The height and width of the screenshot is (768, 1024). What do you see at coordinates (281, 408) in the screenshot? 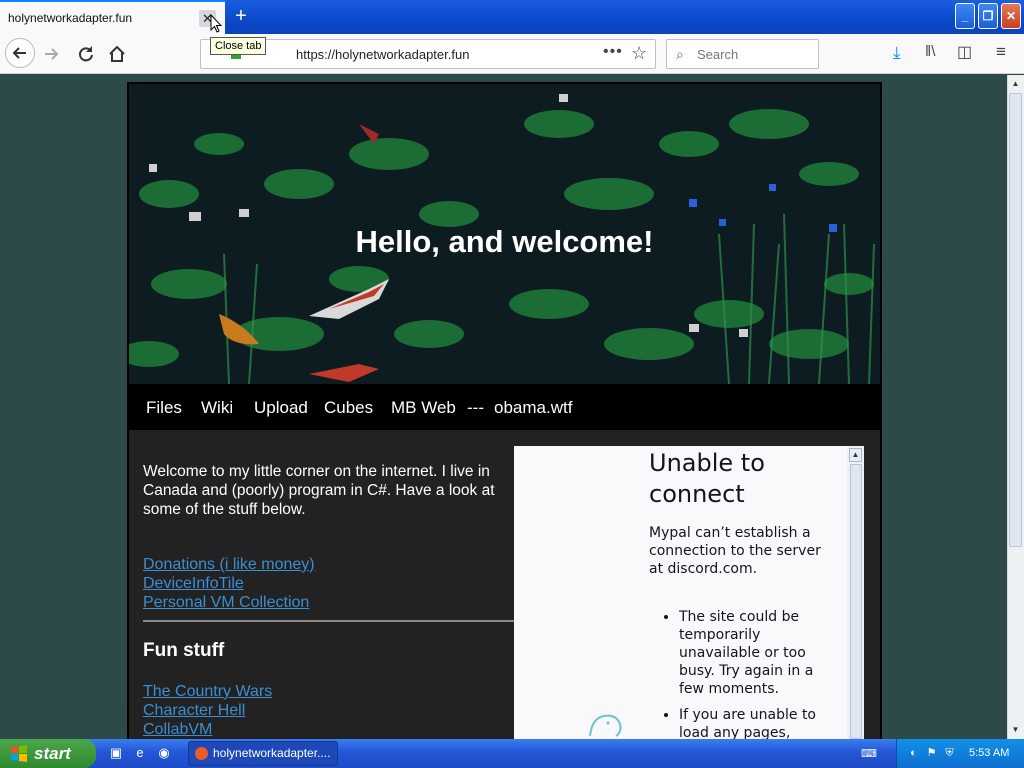
I see `menu-item-upload: Upload` at bounding box center [281, 408].